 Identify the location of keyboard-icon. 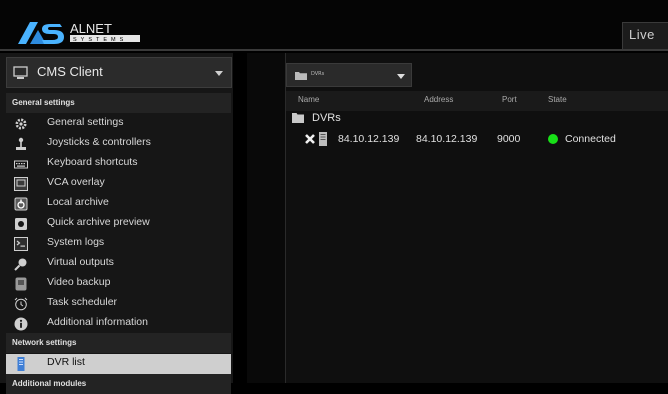
(21, 164).